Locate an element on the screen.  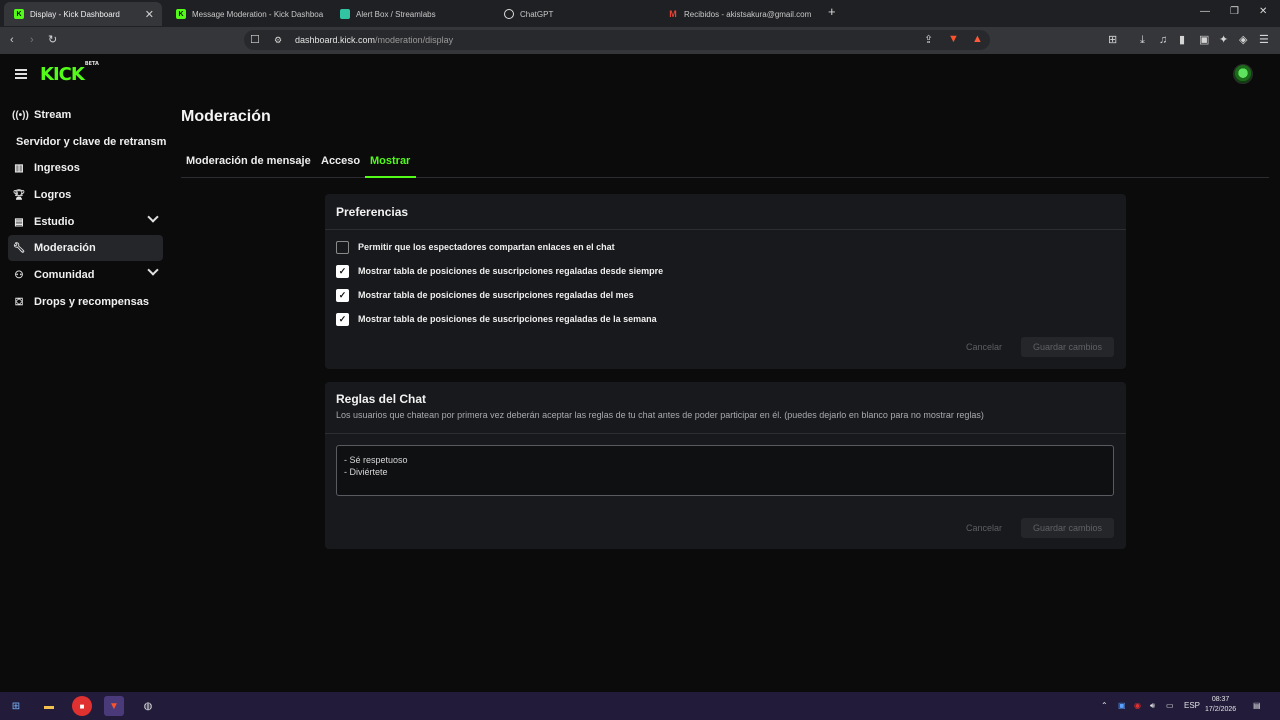
brave-shields-icon: ▼ is located at coordinates (953, 39).